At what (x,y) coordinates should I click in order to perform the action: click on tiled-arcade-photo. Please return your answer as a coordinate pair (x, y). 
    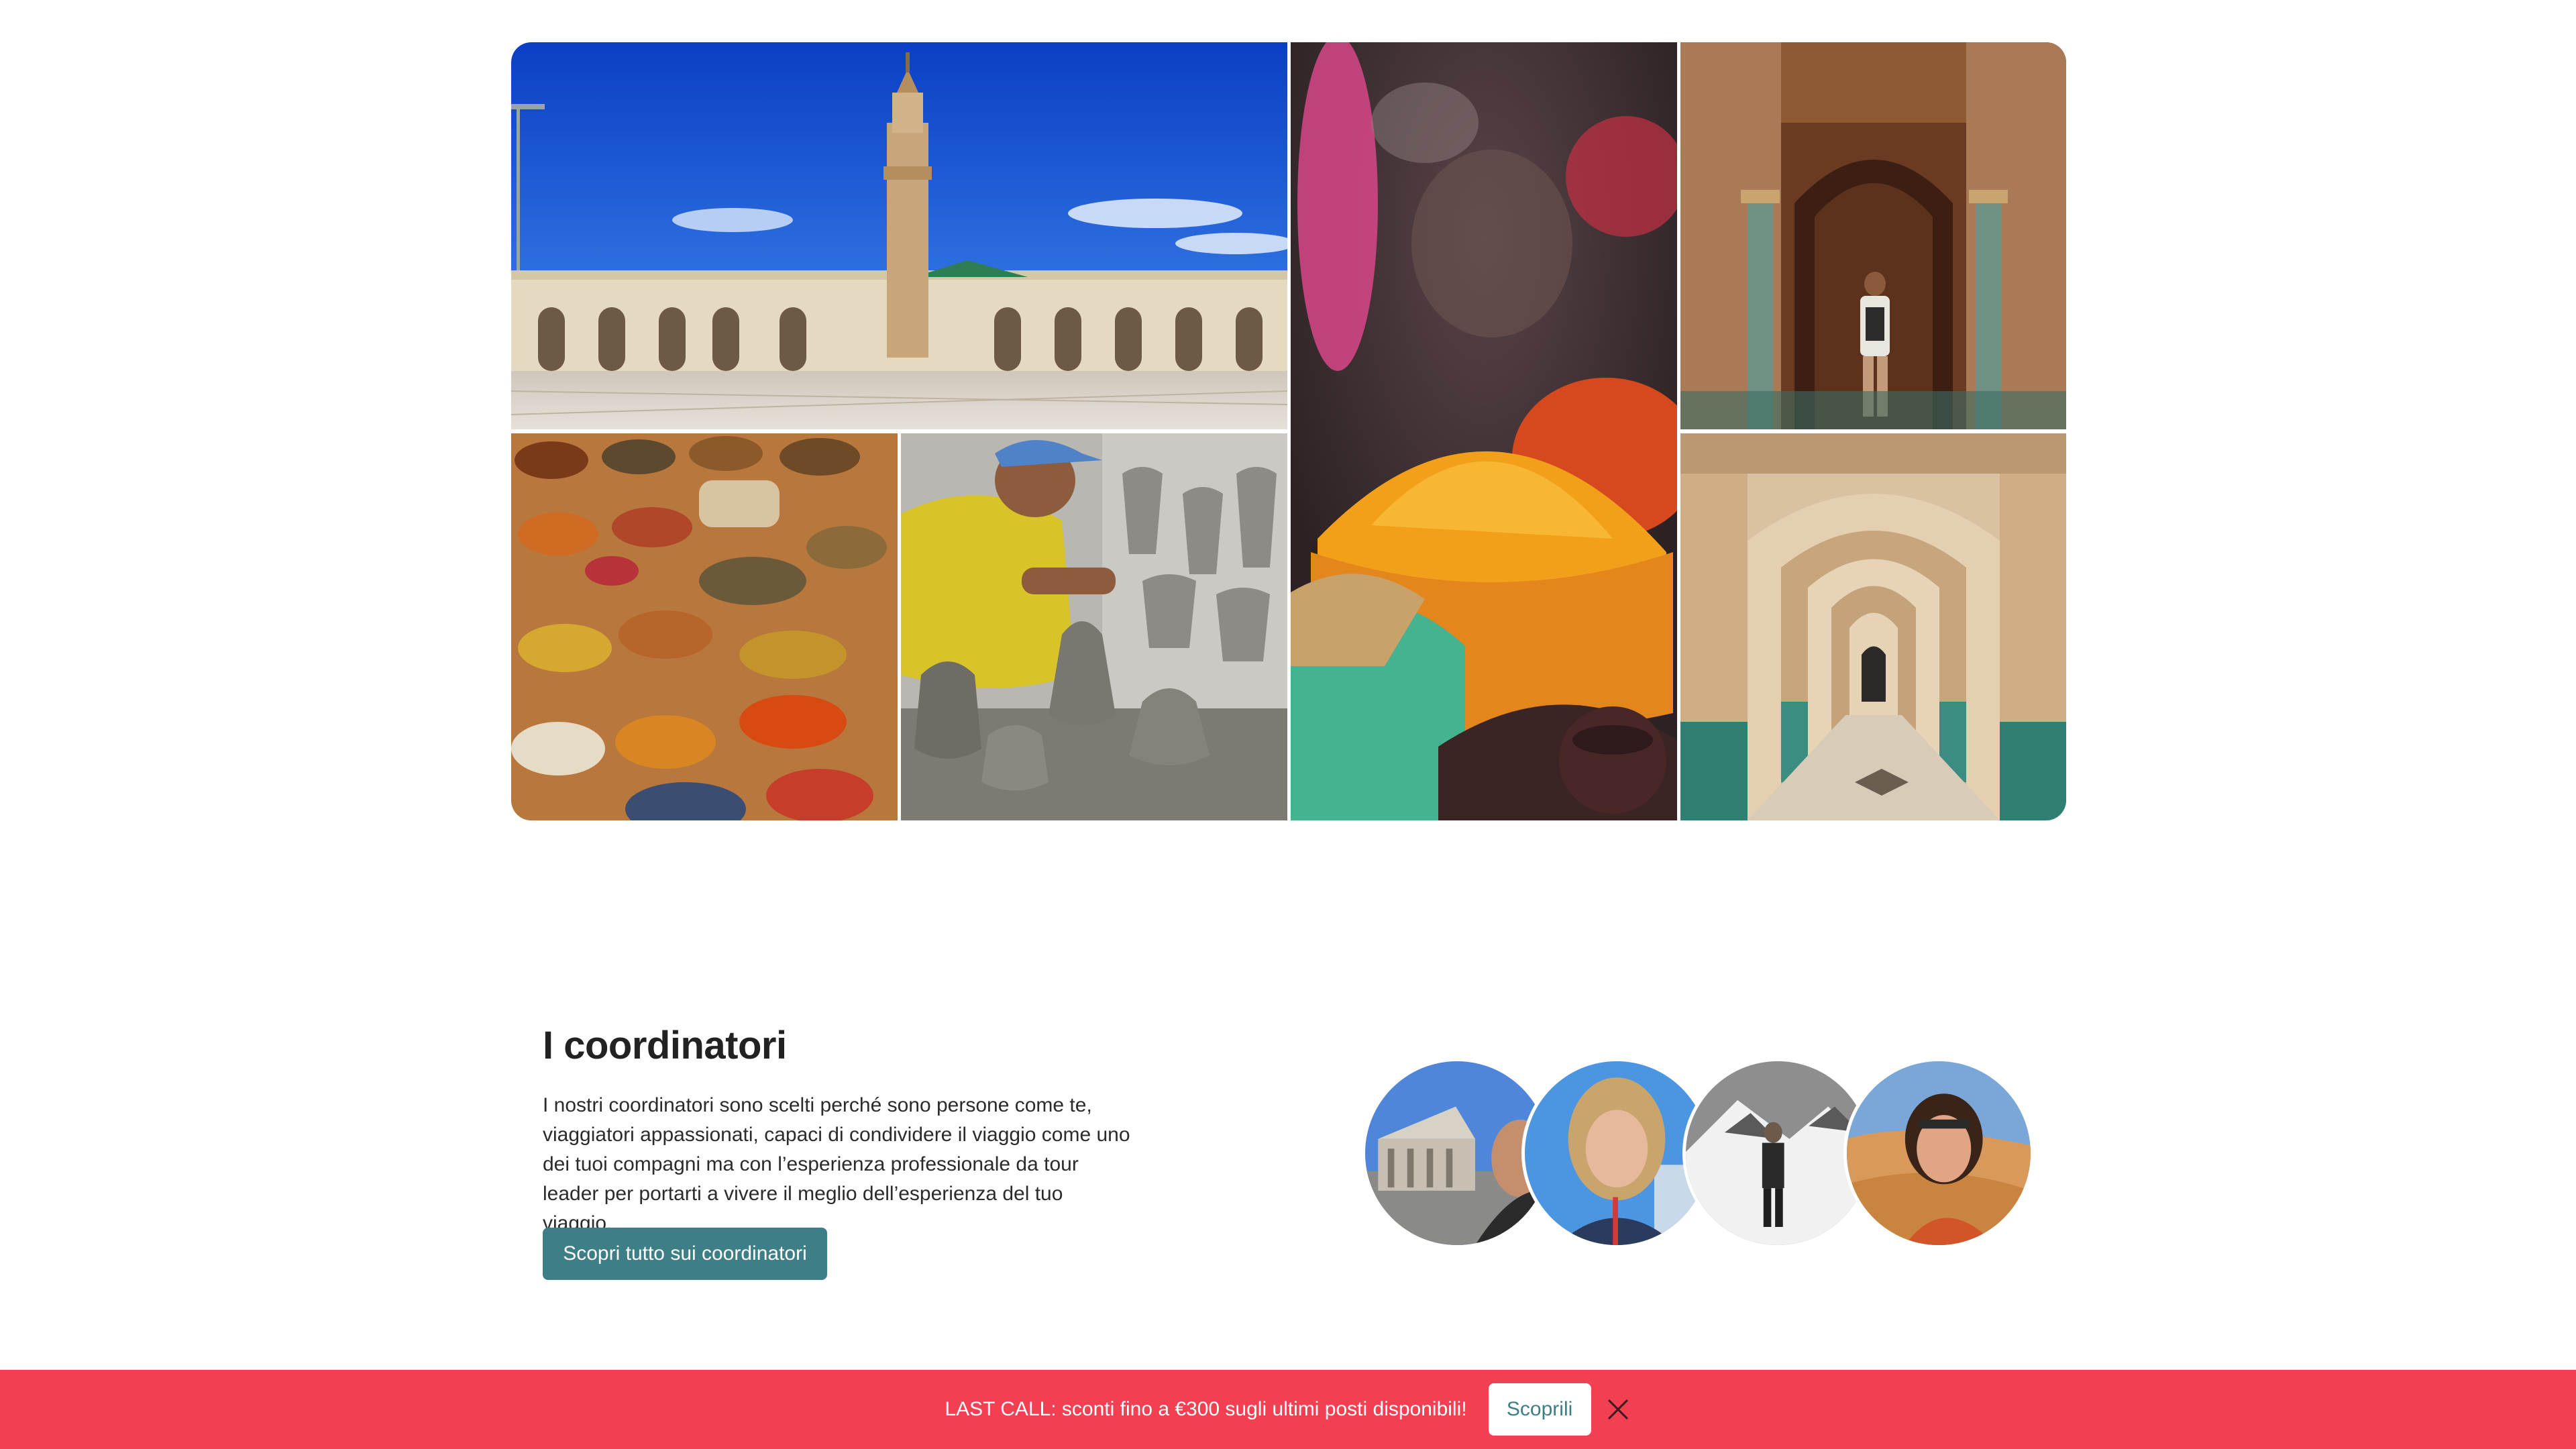
    Looking at the image, I should click on (1873, 626).